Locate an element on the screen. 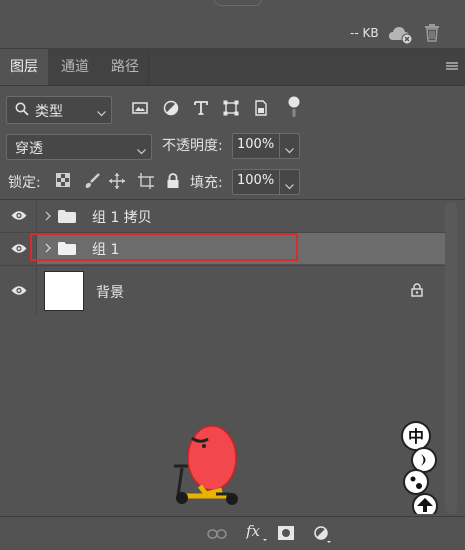  adjustment-filter-icon is located at coordinates (171, 110).